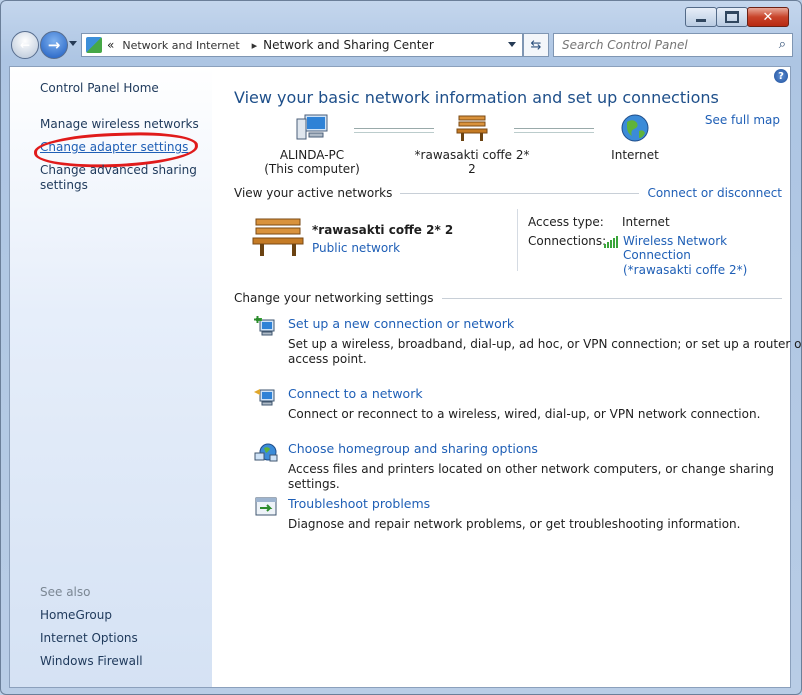  What do you see at coordinates (742, 120) in the screenshot?
I see `see-full-map-link: See full map` at bounding box center [742, 120].